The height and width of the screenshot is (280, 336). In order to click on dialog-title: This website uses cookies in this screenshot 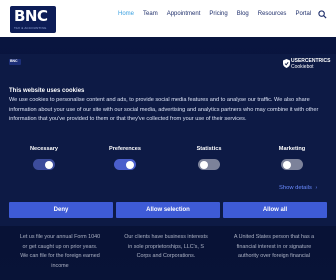, I will do `click(47, 91)`.